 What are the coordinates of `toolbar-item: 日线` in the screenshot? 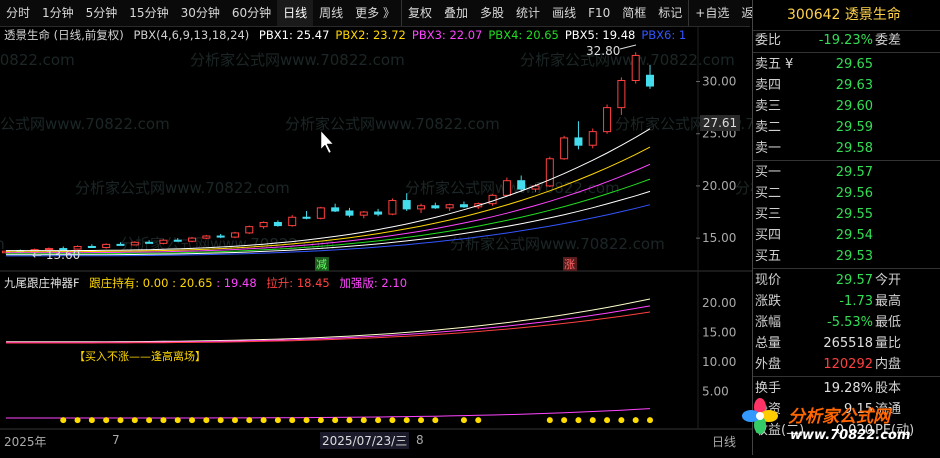 It's located at (295, 13).